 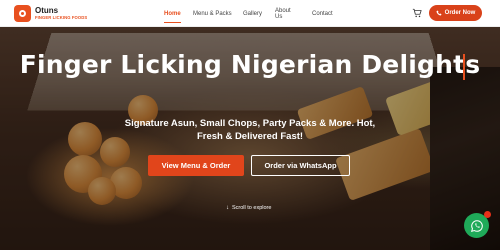 What do you see at coordinates (487, 214) in the screenshot?
I see `notification-badge` at bounding box center [487, 214].